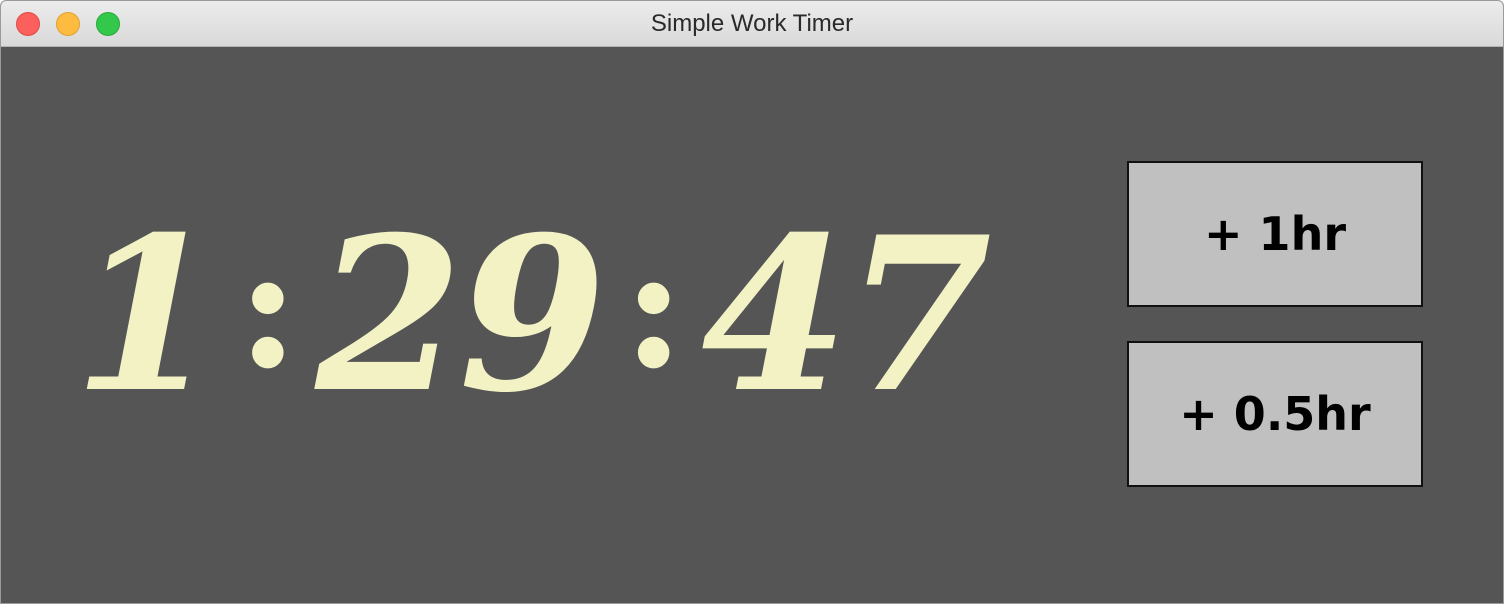 This screenshot has width=1504, height=604. Describe the element at coordinates (1275, 414) in the screenshot. I see `add-half-hour-button: + 0.5hr` at that location.